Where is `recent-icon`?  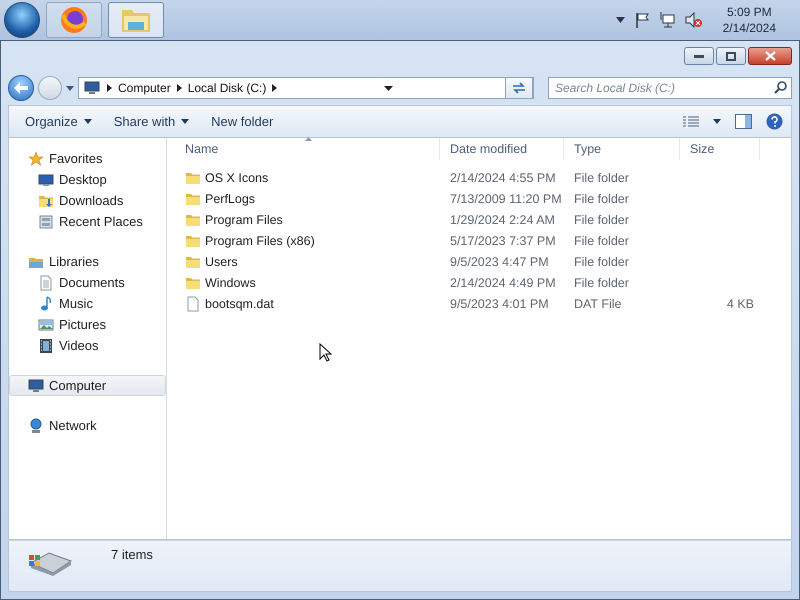
recent-icon is located at coordinates (46, 222).